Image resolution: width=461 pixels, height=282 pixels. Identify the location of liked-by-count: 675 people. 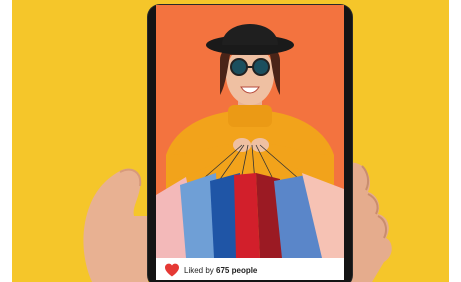
(236, 270).